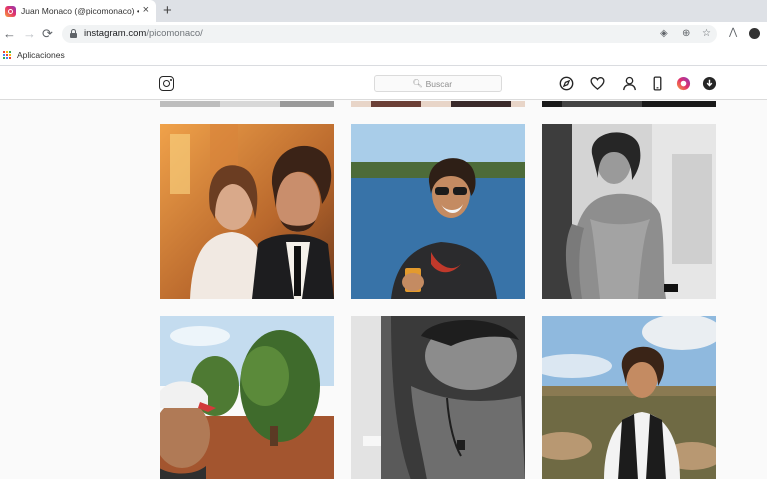  What do you see at coordinates (706, 34) in the screenshot?
I see `bookmark-star-icon: ☆` at bounding box center [706, 34].